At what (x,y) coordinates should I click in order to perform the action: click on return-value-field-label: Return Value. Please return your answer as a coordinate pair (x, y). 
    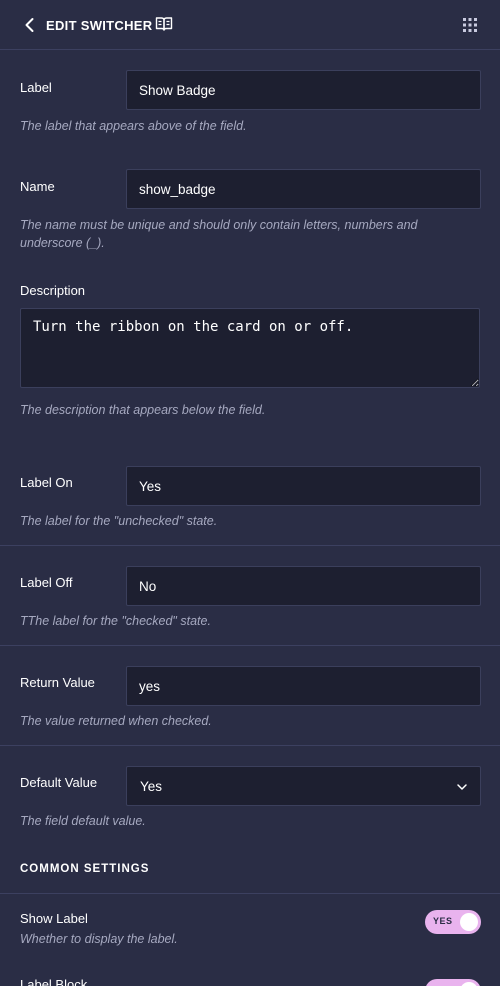
    Looking at the image, I should click on (57, 682).